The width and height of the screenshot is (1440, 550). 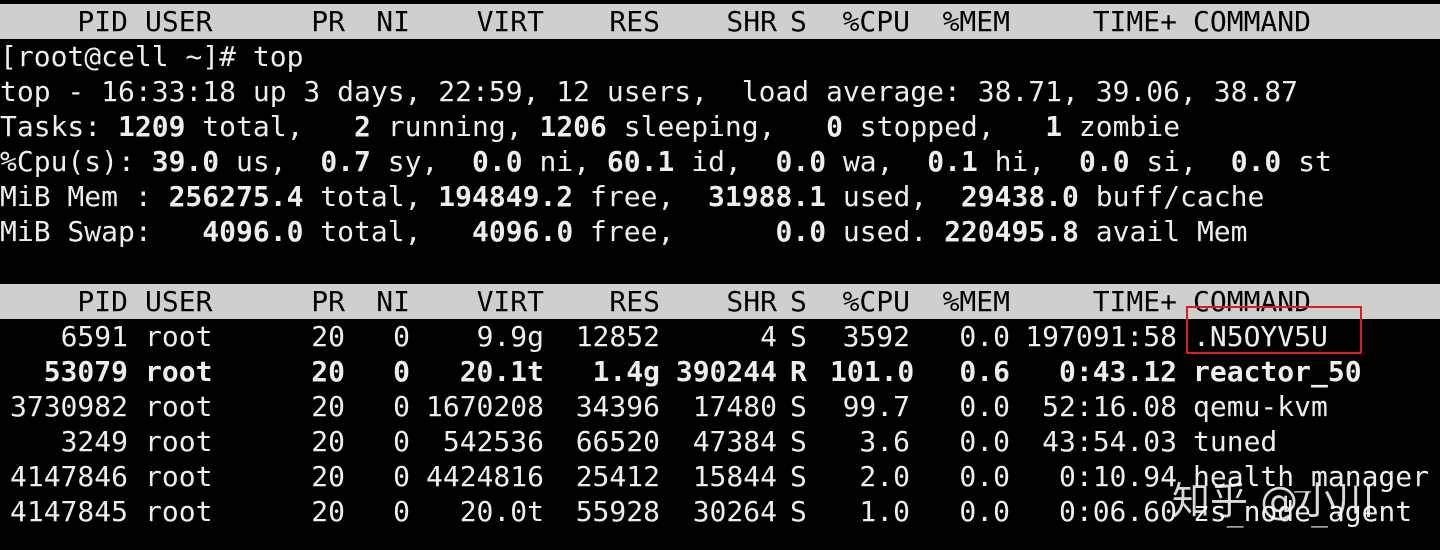 What do you see at coordinates (885, 231) in the screenshot?
I see `swap-segment: used.` at bounding box center [885, 231].